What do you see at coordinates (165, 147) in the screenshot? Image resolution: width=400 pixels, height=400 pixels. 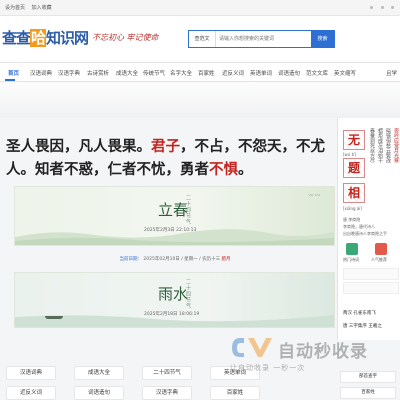 I see `quote-highlight: 君子` at bounding box center [165, 147].